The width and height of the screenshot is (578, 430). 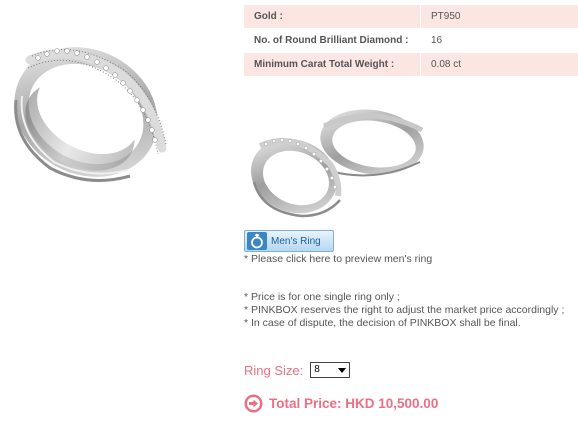 What do you see at coordinates (330, 370) in the screenshot?
I see `ring-size-select: 8` at bounding box center [330, 370].